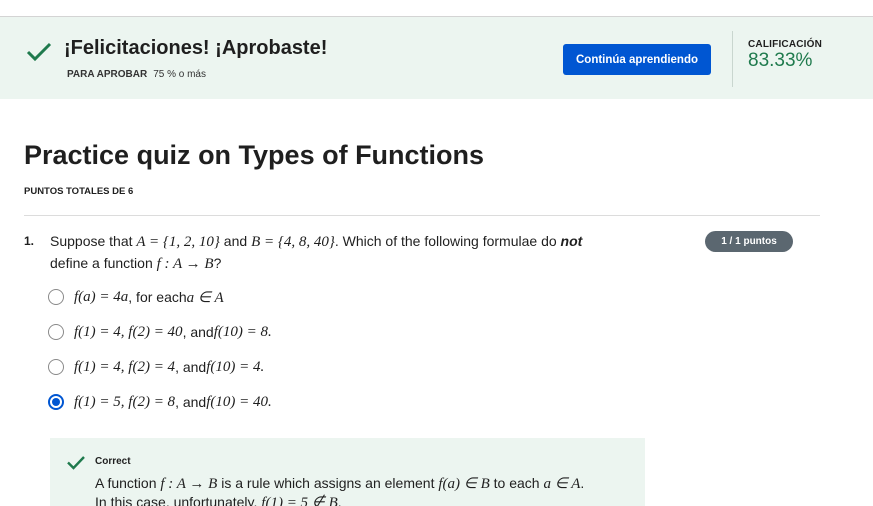  Describe the element at coordinates (189, 484) in the screenshot. I see `feedback-math: f : A → B` at that location.